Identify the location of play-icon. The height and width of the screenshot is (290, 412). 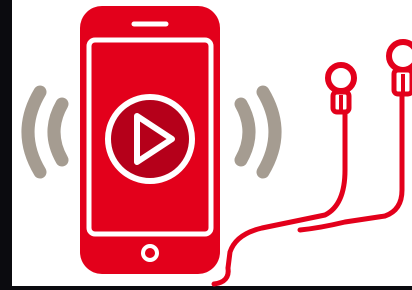
(150, 139).